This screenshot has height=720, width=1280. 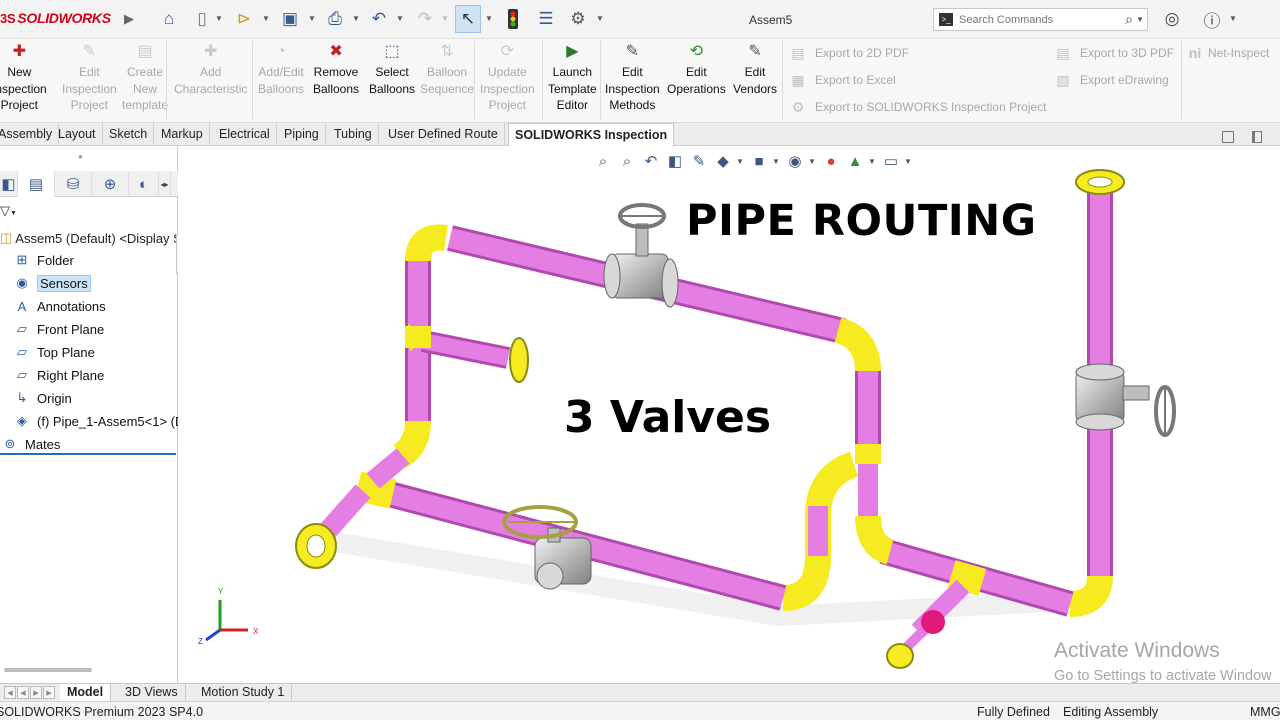 What do you see at coordinates (312, 18) in the screenshot?
I see `save-dropdown-icon: ▼` at bounding box center [312, 18].